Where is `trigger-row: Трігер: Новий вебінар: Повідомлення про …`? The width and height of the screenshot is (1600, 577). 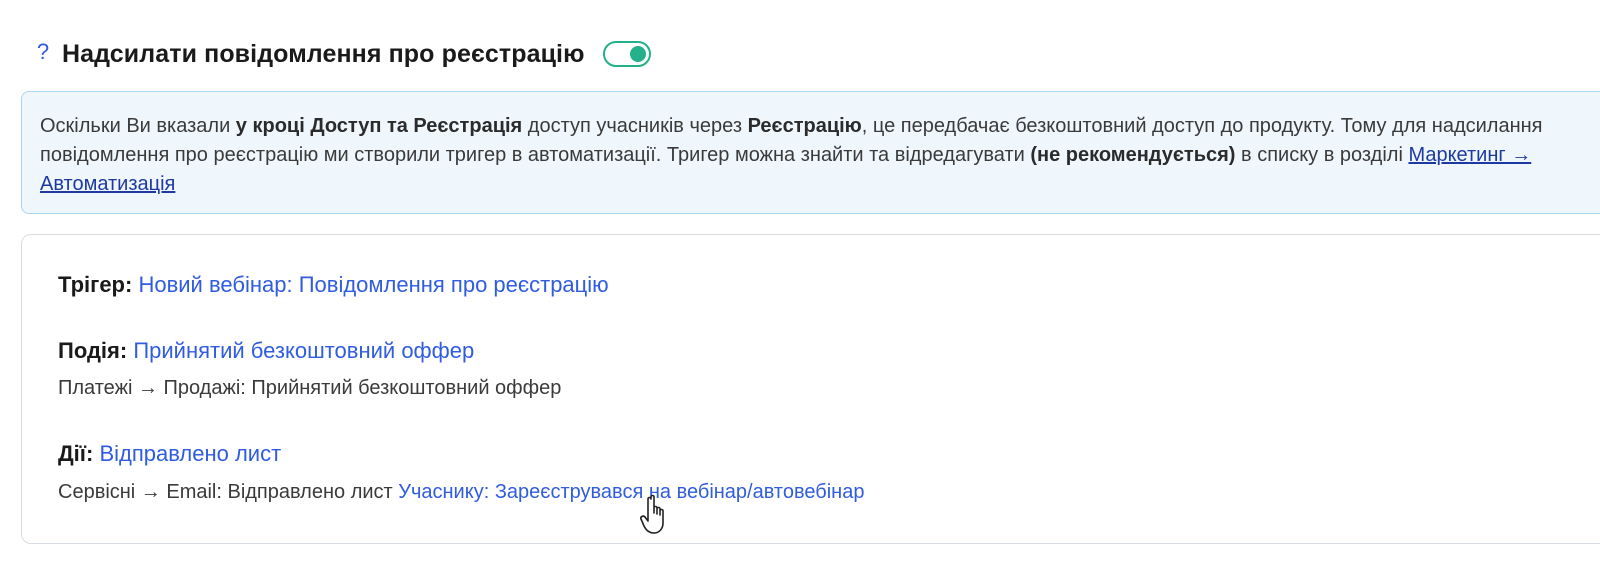
trigger-row: Трігер: Новий вебінар: Повідомлення про … is located at coordinates (333, 285).